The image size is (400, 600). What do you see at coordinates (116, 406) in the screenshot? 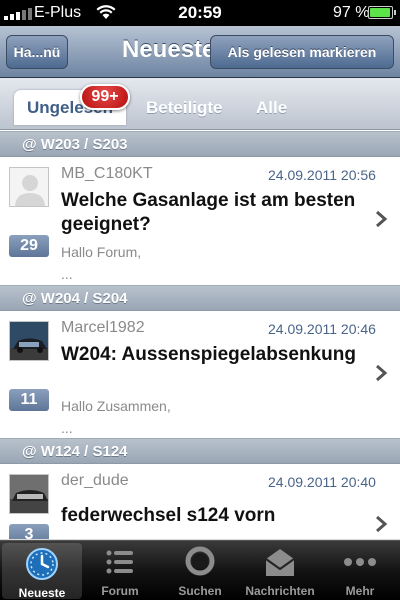
I see `snippet-line: Hallo Zusammen,` at bounding box center [116, 406].